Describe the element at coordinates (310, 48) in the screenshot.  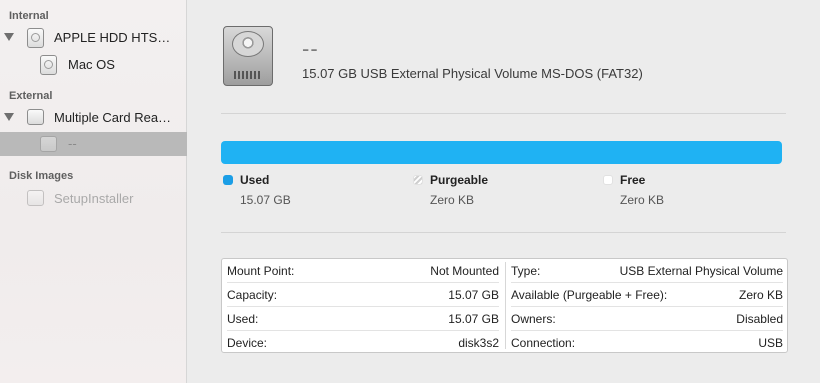
I see `volume-name: --` at that location.